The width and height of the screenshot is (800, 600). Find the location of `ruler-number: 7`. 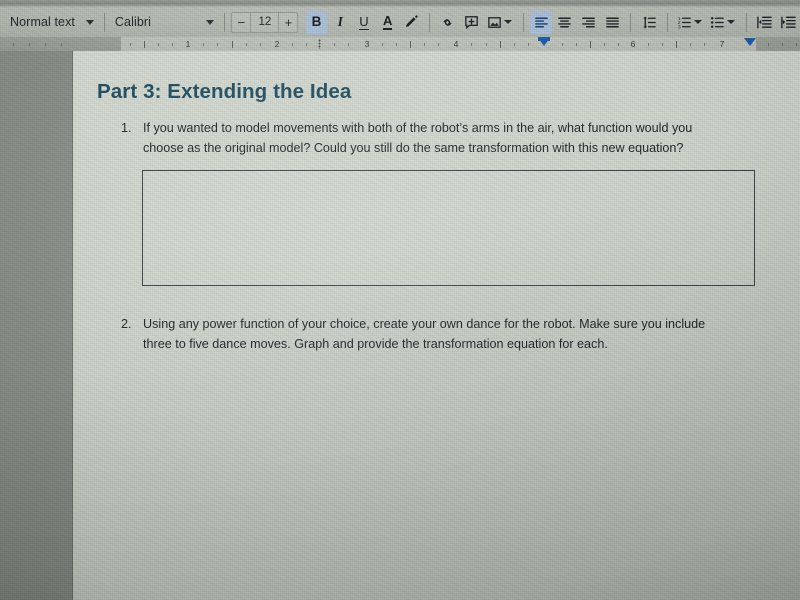

ruler-number: 7 is located at coordinates (722, 44).